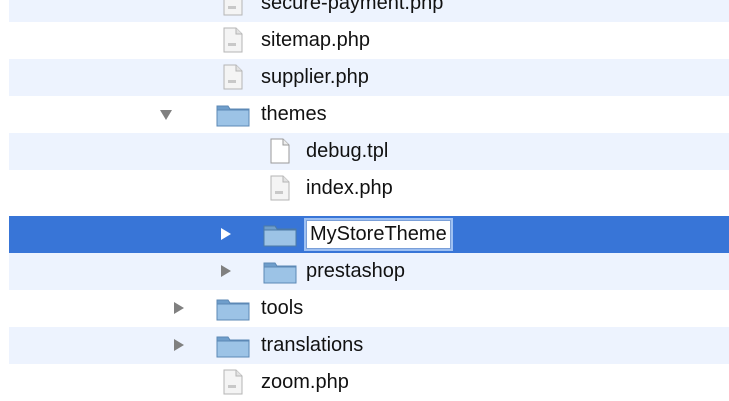  I want to click on list-item-debug-tpl: debug.tpl, so click(369, 151).